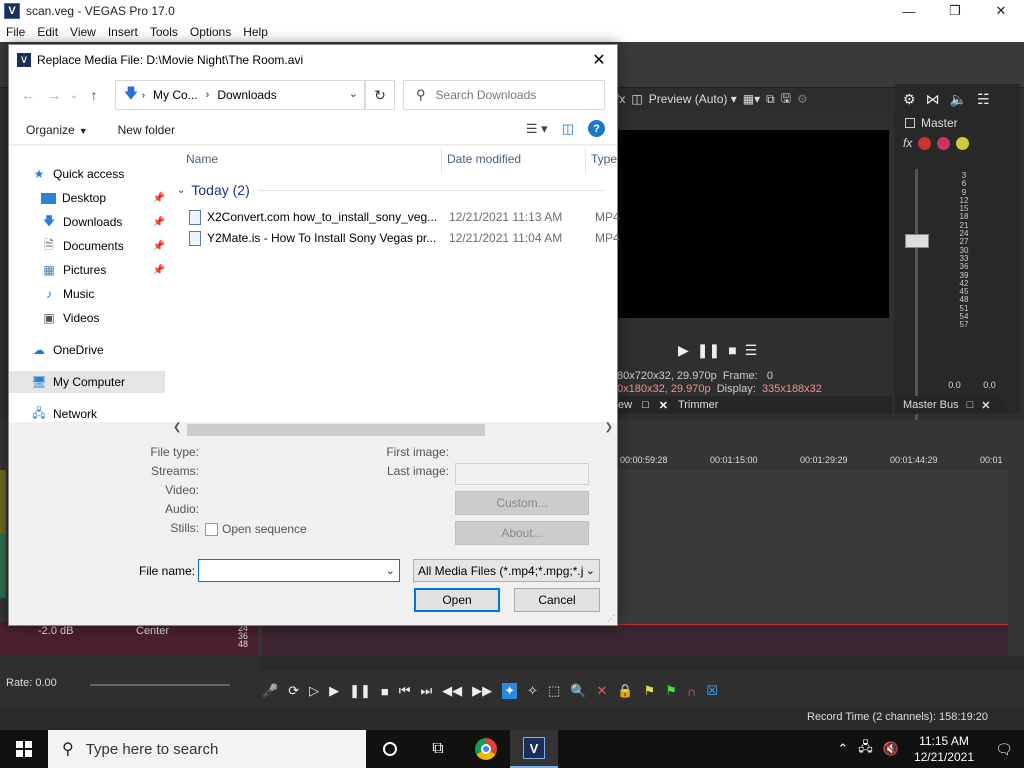 The image size is (1024, 768). I want to click on refresh-button: ↻, so click(380, 95).